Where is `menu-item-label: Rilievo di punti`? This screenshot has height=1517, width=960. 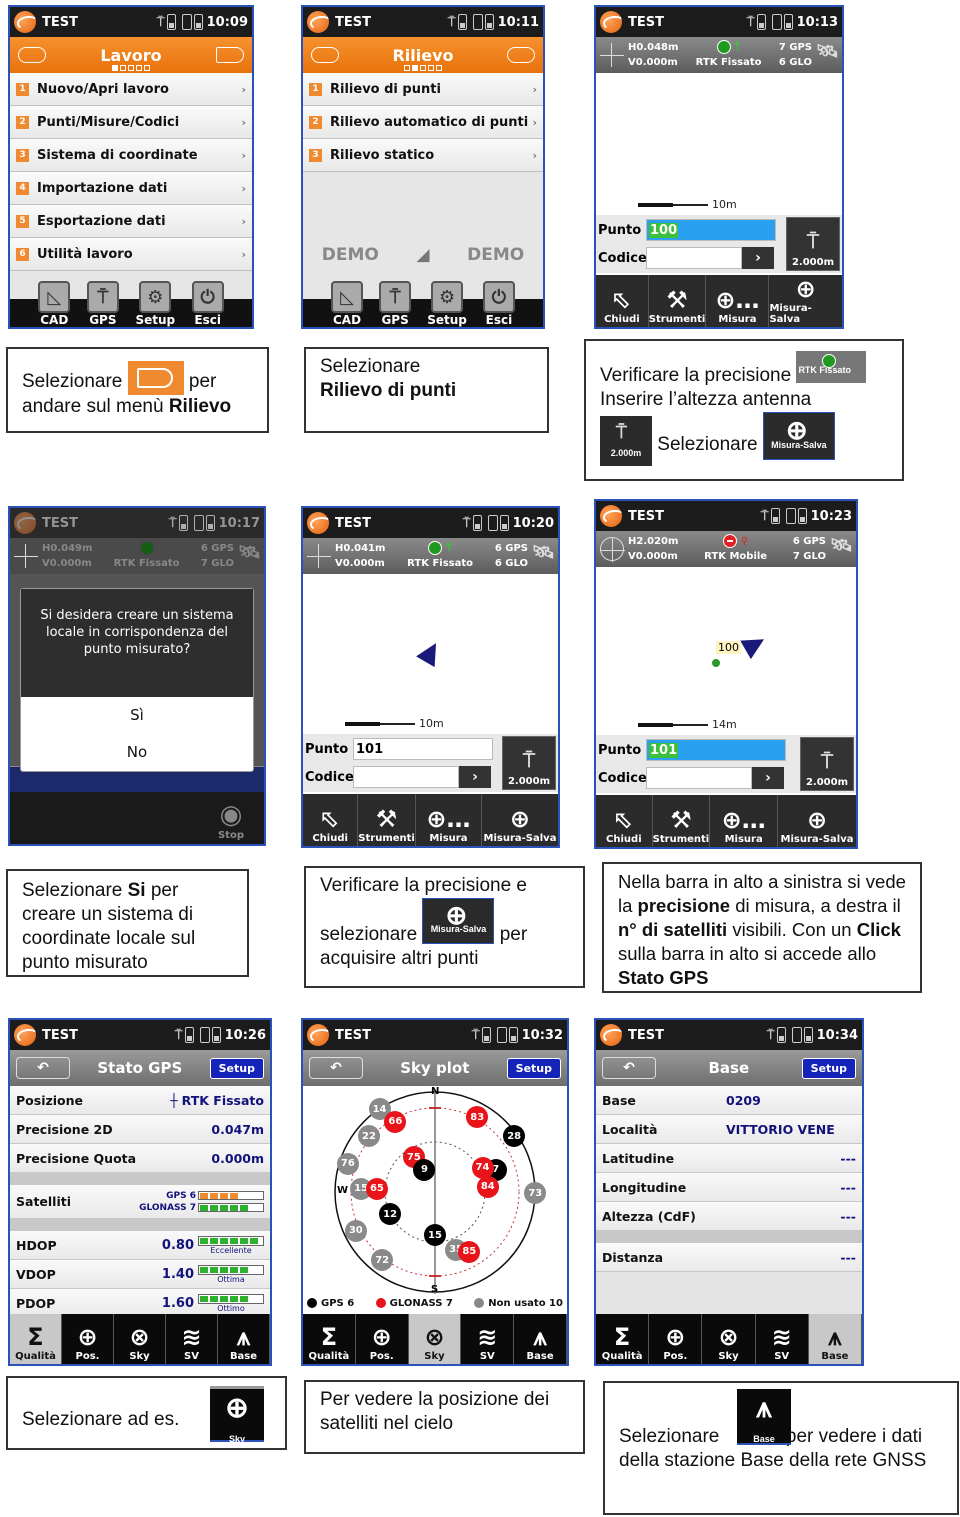 menu-item-label: Rilievo di punti is located at coordinates (385, 89).